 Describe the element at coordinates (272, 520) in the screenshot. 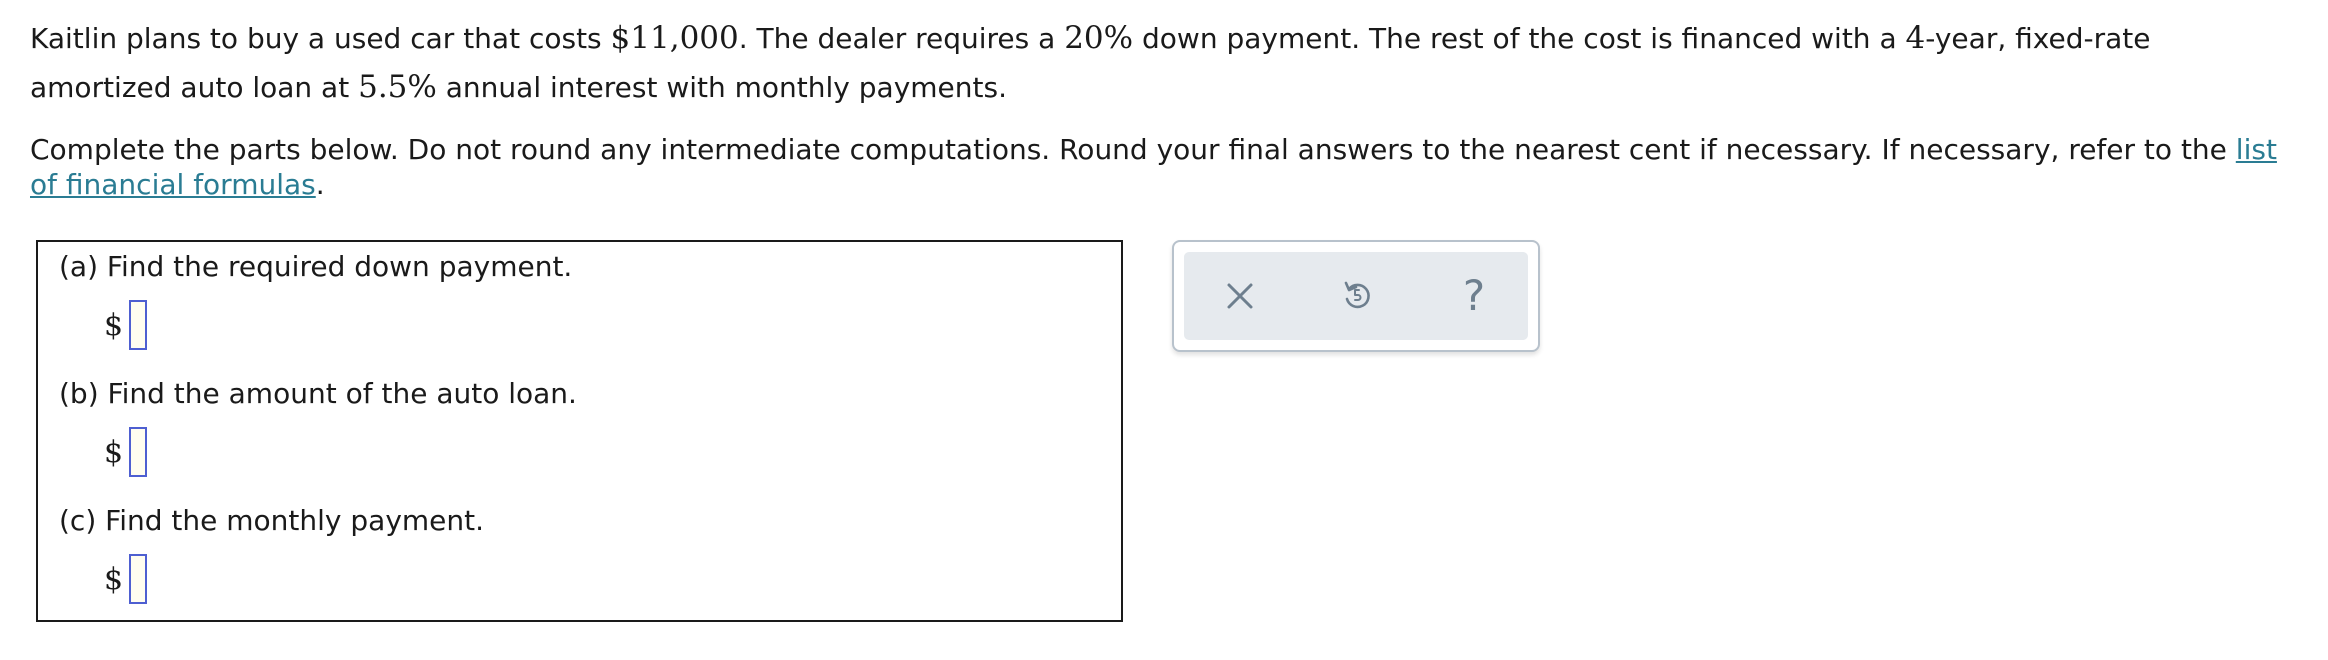

I see `part-c-question: (c) Find the monthly payment.` at that location.